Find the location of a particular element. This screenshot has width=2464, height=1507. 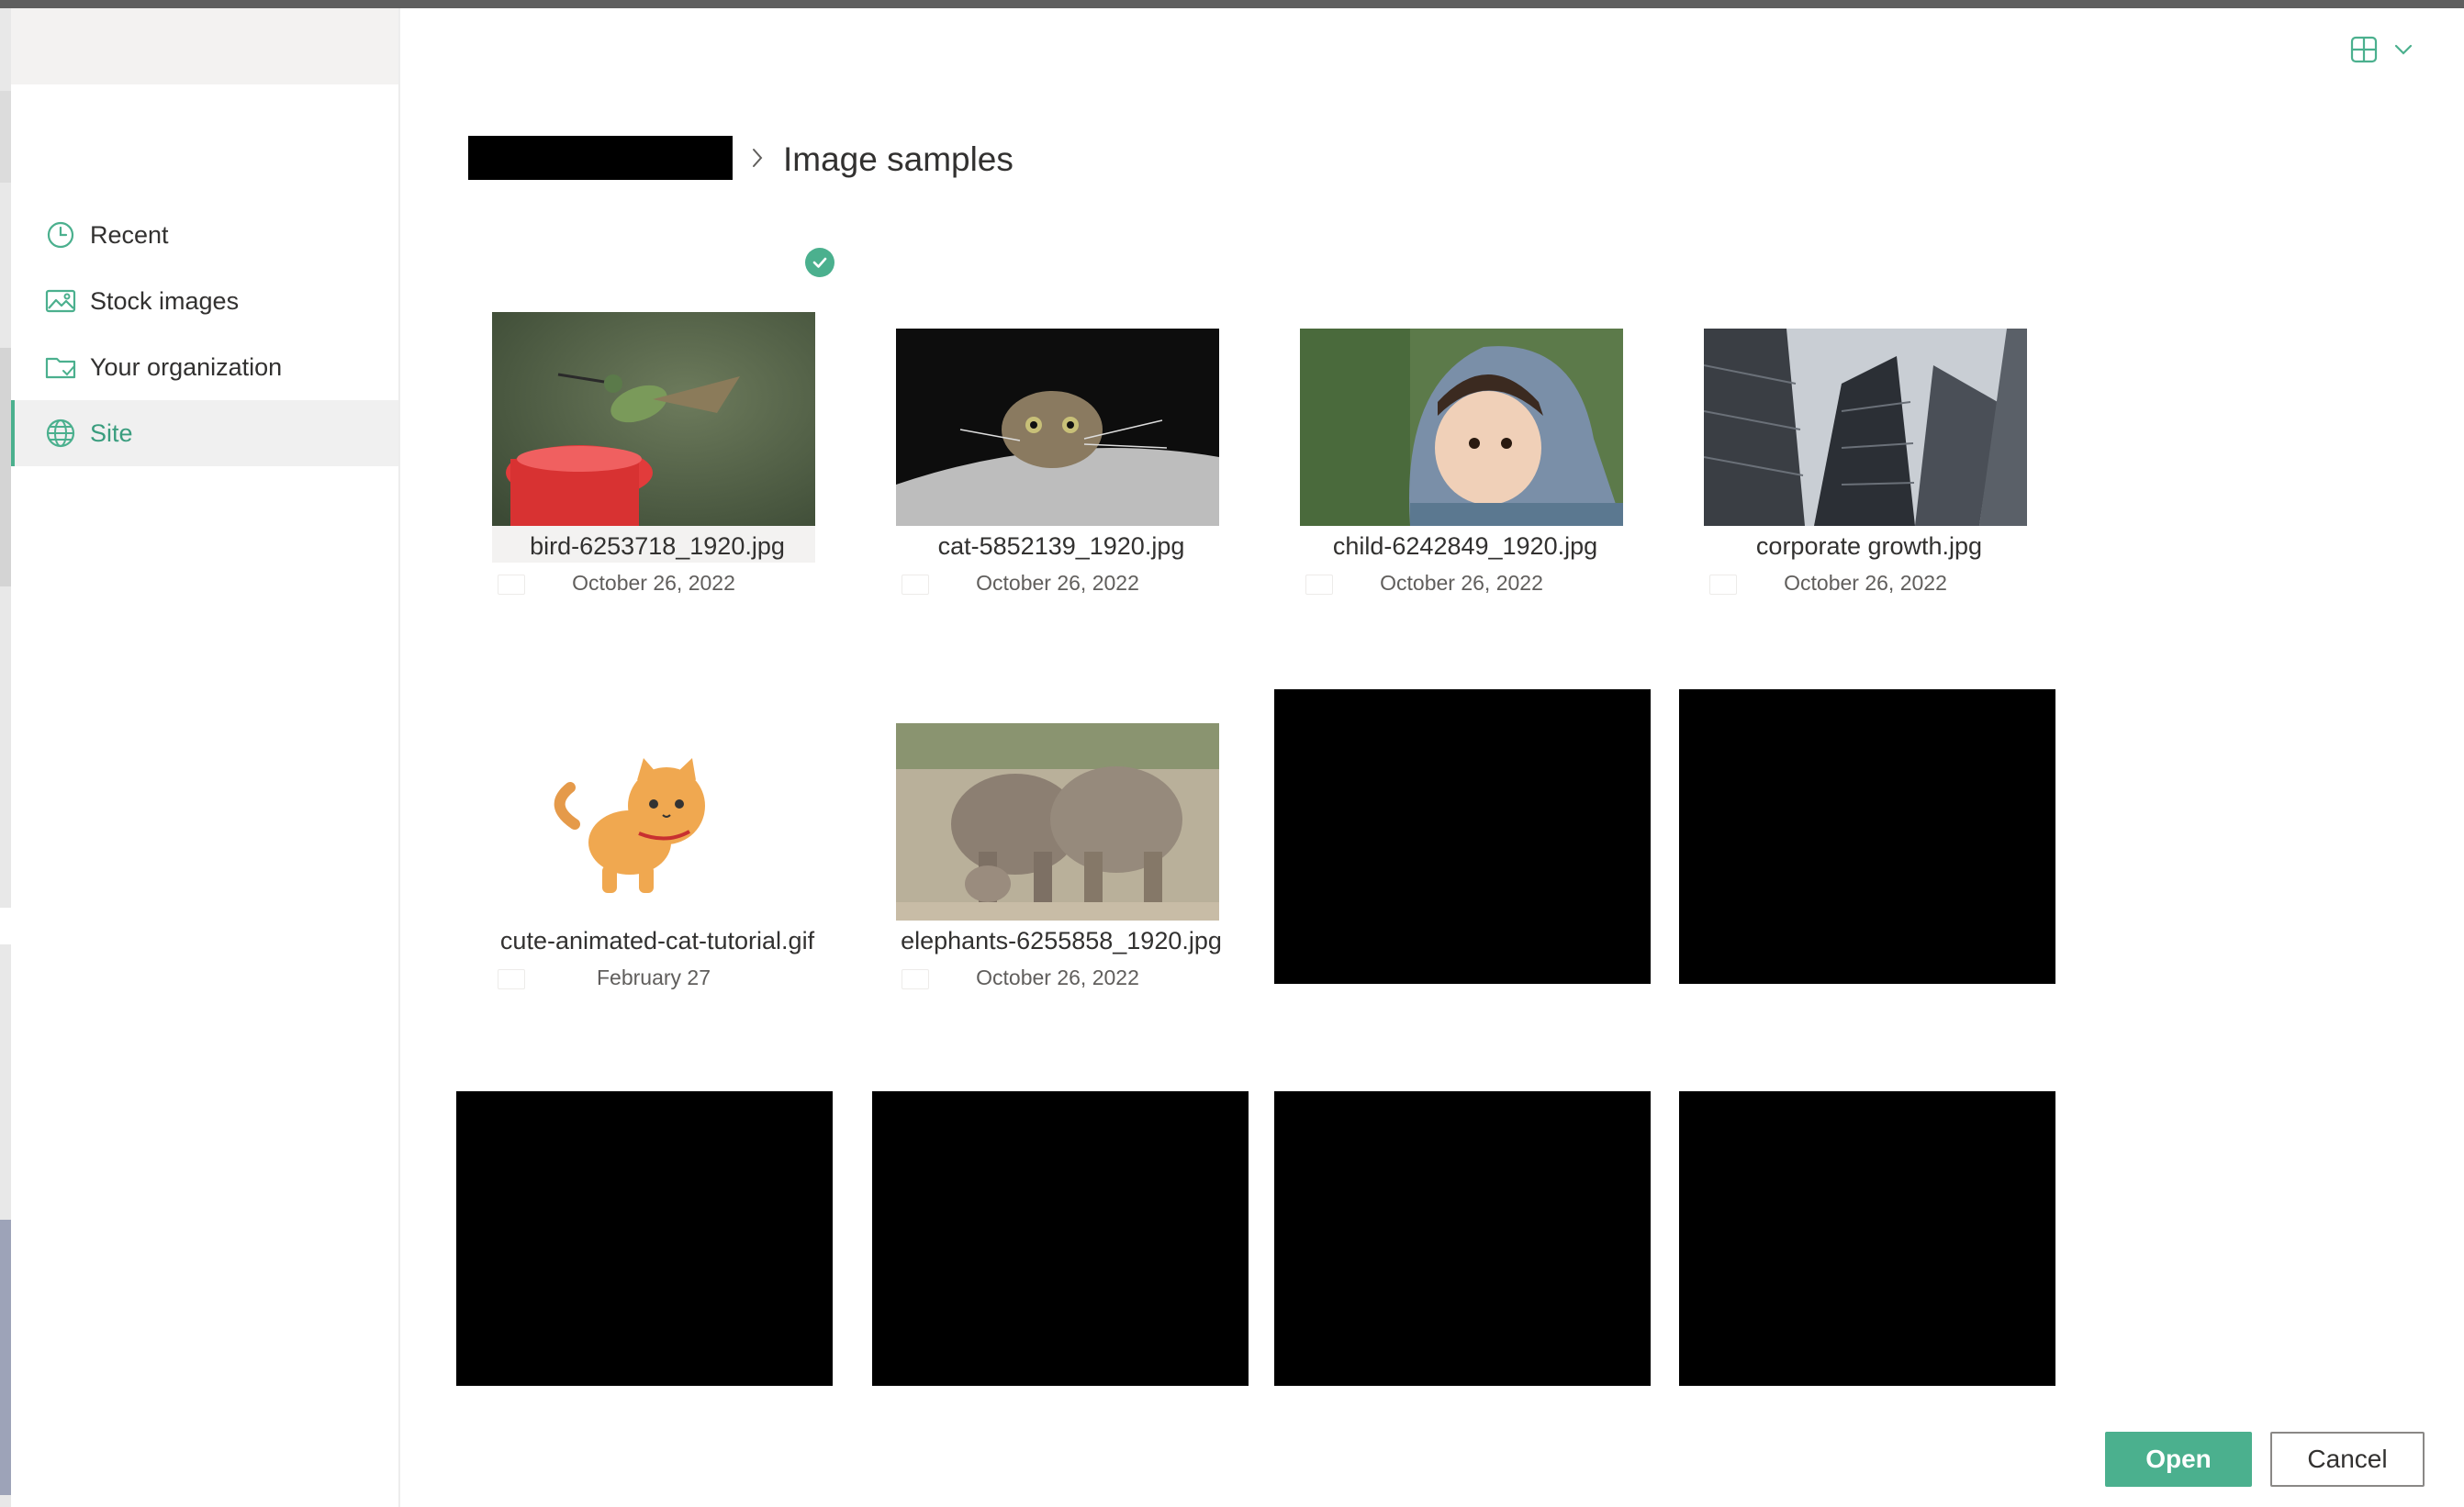

organization-folder-icon is located at coordinates (60, 367).